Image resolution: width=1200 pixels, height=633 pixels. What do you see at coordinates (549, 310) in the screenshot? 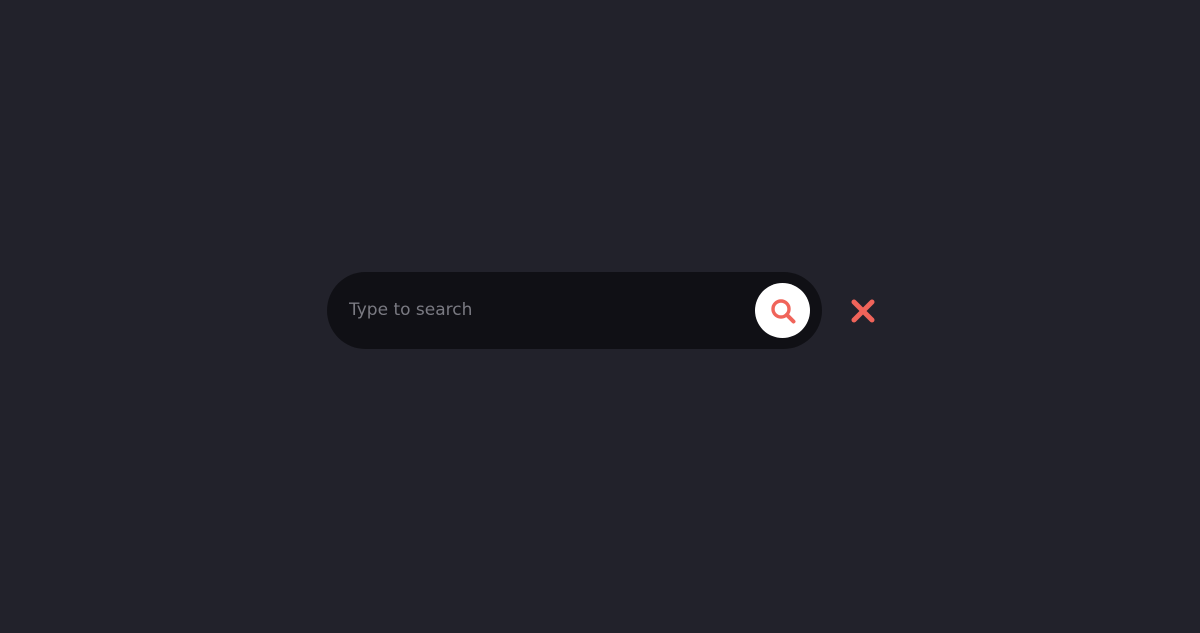
I see `search-input` at bounding box center [549, 310].